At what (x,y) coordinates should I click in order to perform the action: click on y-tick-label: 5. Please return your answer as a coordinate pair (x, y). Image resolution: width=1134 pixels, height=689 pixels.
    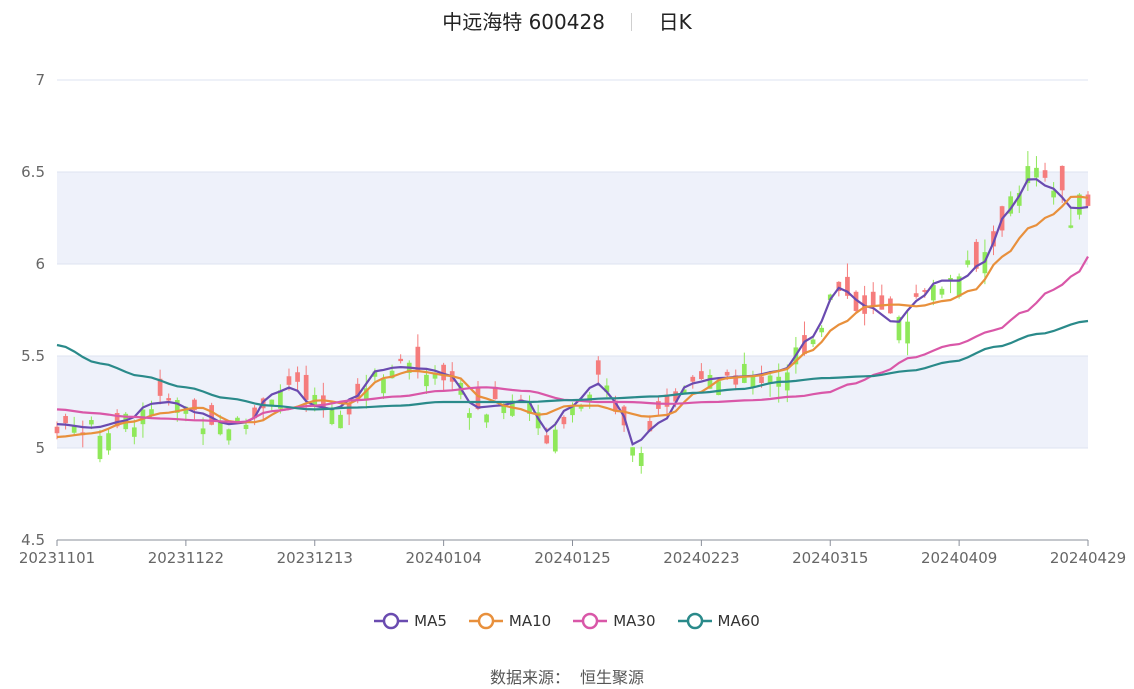
    Looking at the image, I should click on (40, 448).